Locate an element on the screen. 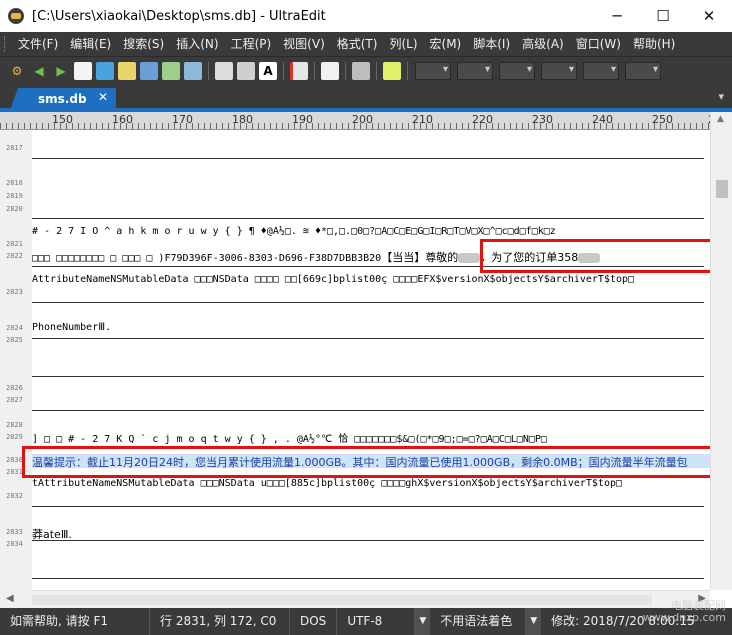  toolbar: ⚙ ◀ ▶ A is located at coordinates (366, 70).